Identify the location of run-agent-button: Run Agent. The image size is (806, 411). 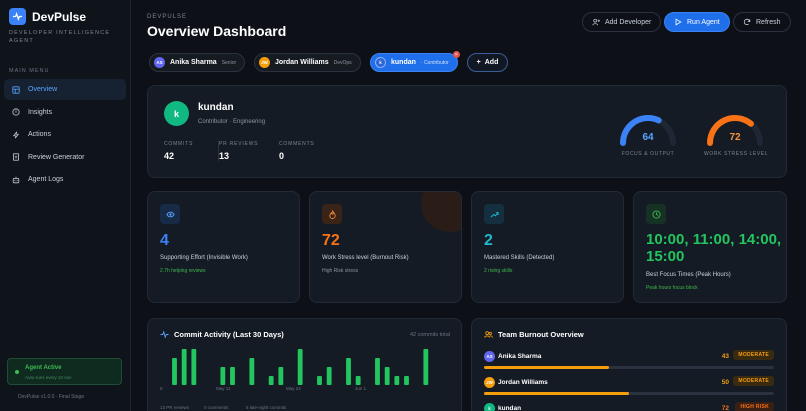
(697, 22).